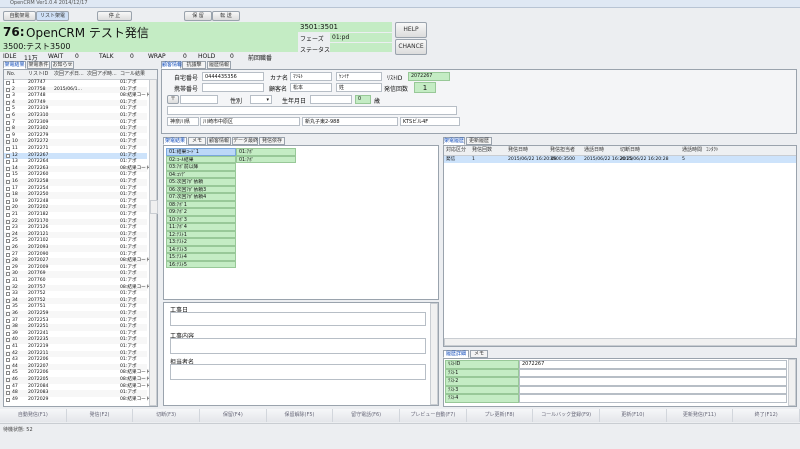  Describe the element at coordinates (175, 141) in the screenshot. I see `tab-result: 架電結果` at that location.